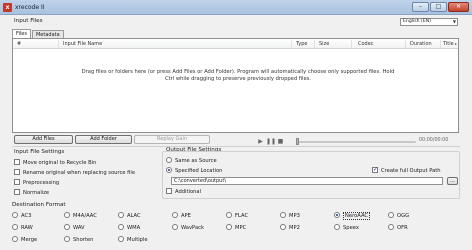 This screenshot has width=472, height=250. What do you see at coordinates (290, 227) in the screenshot?
I see `format-mp2: MP2` at bounding box center [290, 227].